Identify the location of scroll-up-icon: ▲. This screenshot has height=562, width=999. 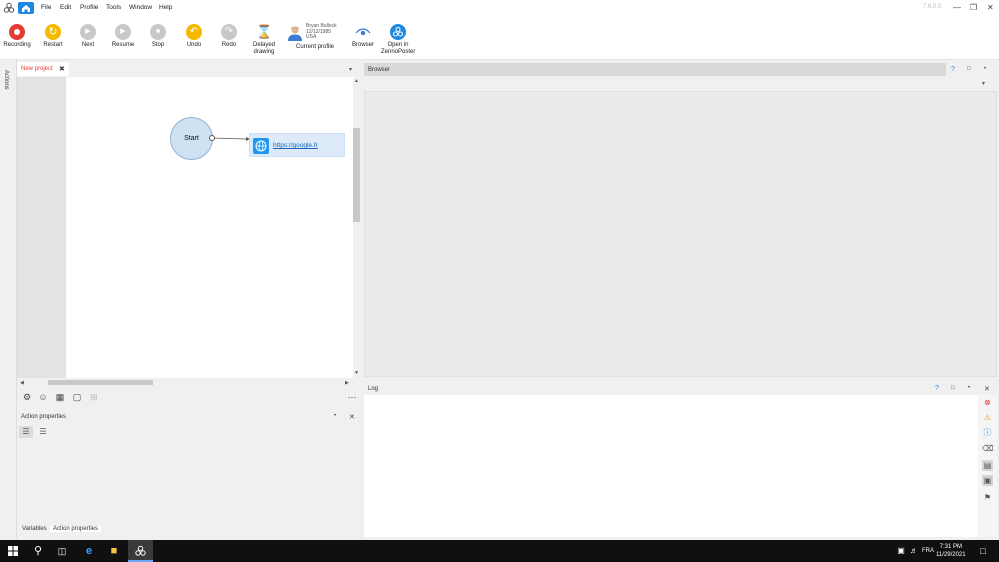
(356, 81).